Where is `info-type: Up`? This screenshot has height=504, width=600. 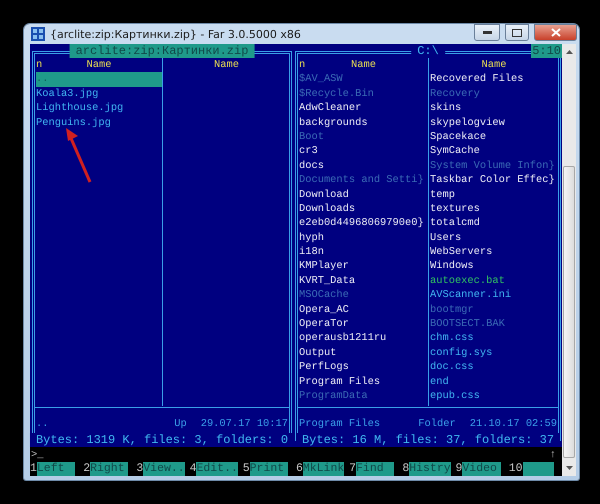
info-type: Up is located at coordinates (180, 424).